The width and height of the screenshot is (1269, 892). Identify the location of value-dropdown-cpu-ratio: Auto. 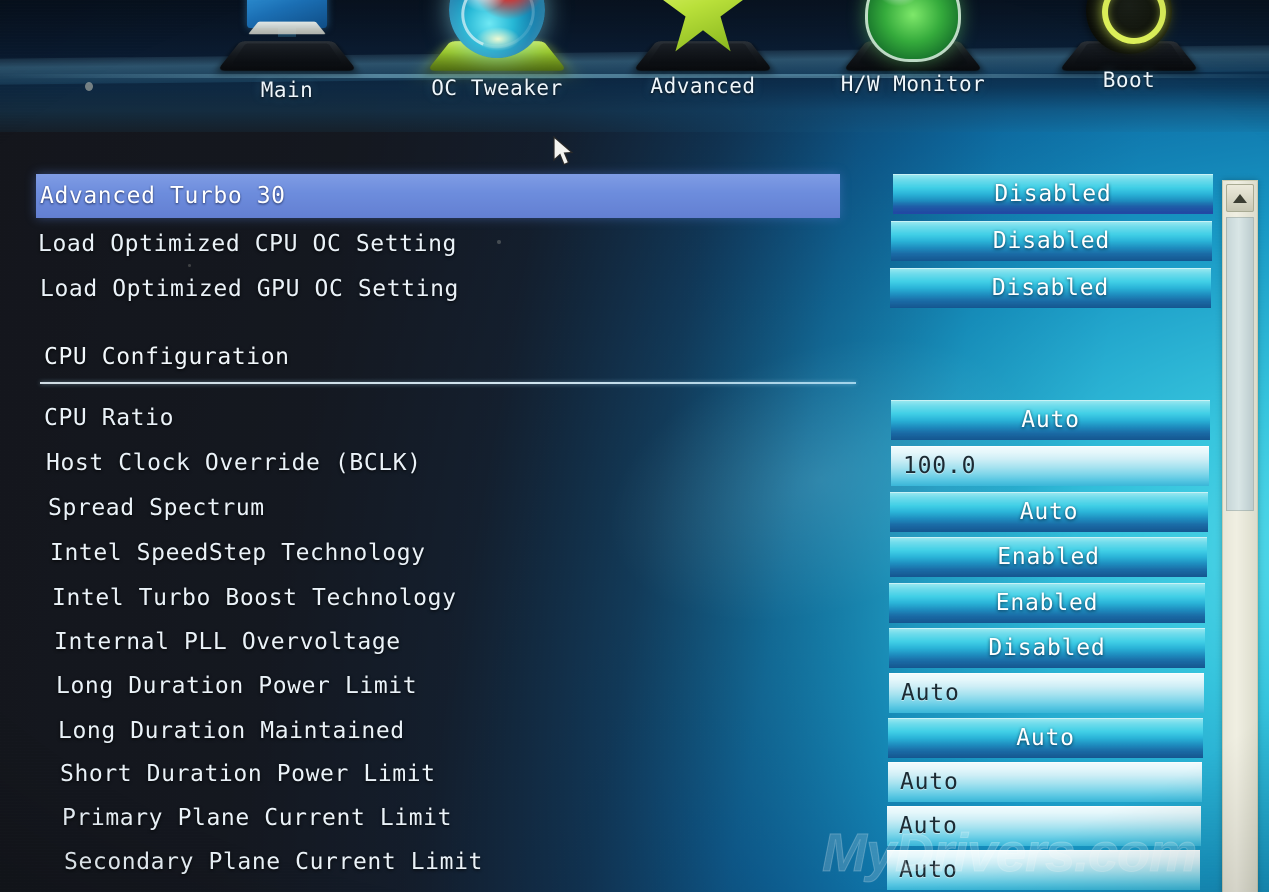
(1050, 420).